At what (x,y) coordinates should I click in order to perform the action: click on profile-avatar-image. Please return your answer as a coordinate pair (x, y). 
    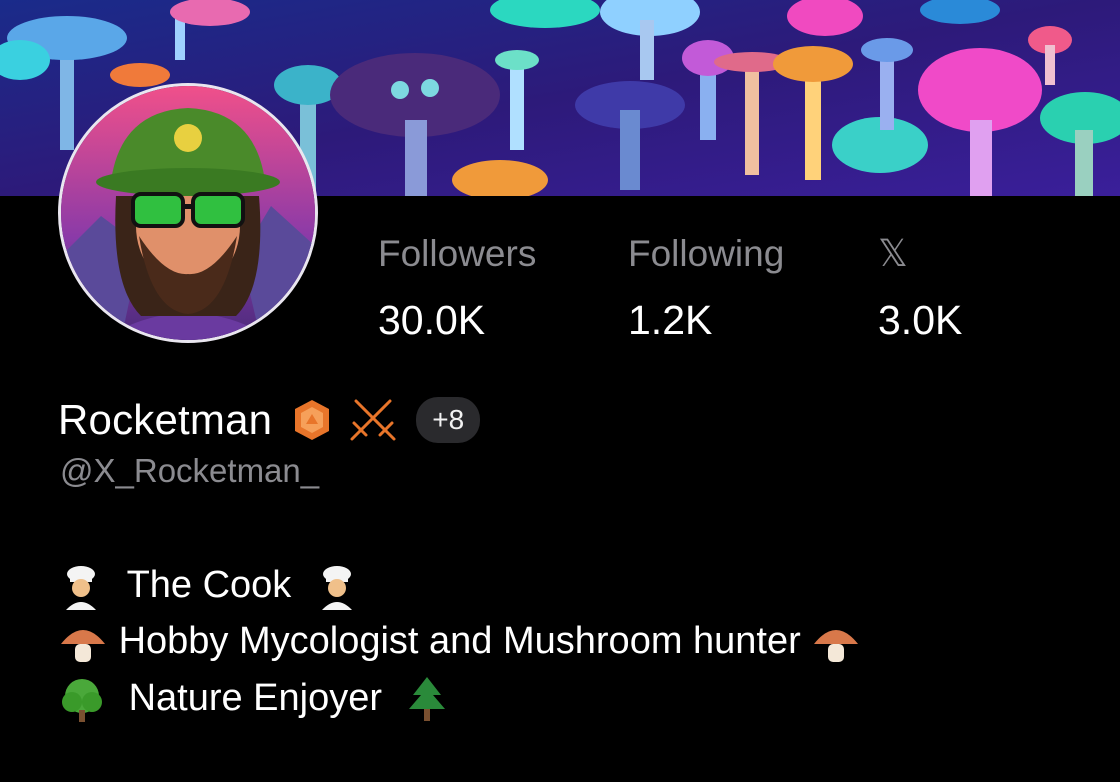
    Looking at the image, I should click on (188, 213).